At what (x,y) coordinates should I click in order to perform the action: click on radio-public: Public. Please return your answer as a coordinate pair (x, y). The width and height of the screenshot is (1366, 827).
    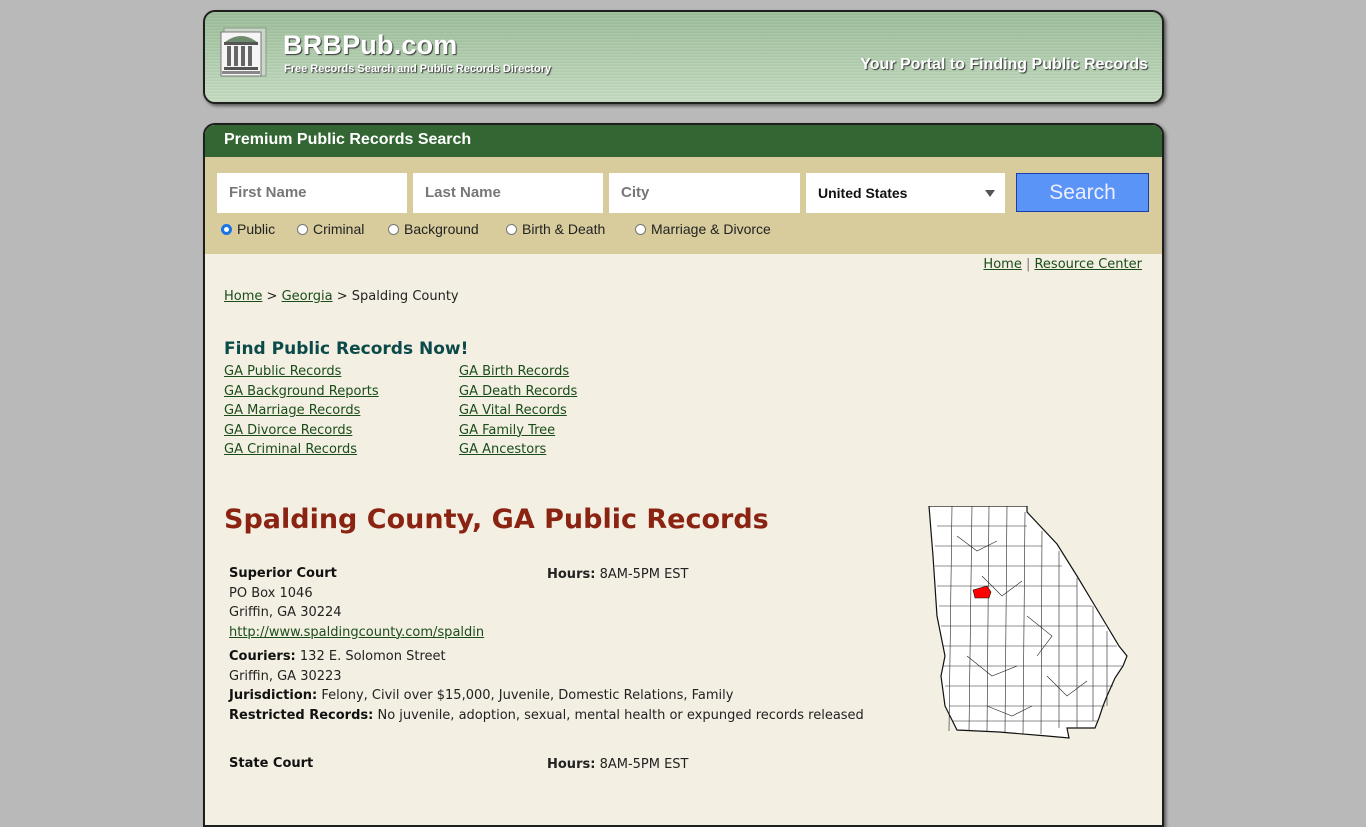
    Looking at the image, I should click on (248, 229).